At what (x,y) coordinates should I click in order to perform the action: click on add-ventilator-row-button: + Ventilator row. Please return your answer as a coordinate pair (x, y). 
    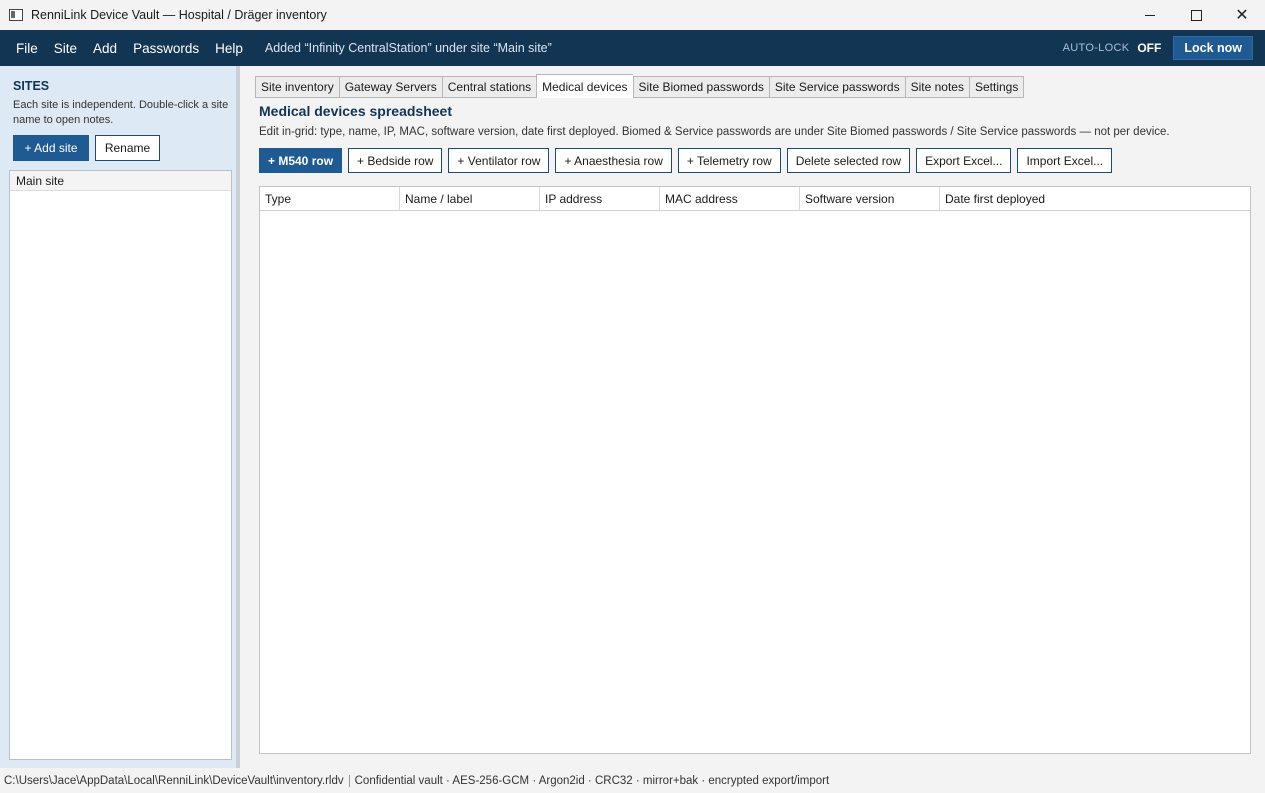
    Looking at the image, I should click on (499, 160).